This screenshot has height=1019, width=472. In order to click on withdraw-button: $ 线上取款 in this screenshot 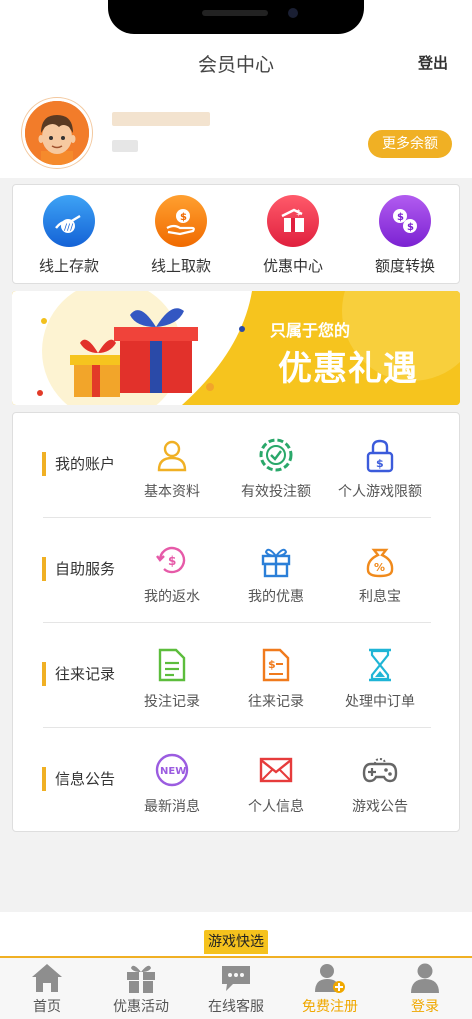, I will do `click(181, 235)`.